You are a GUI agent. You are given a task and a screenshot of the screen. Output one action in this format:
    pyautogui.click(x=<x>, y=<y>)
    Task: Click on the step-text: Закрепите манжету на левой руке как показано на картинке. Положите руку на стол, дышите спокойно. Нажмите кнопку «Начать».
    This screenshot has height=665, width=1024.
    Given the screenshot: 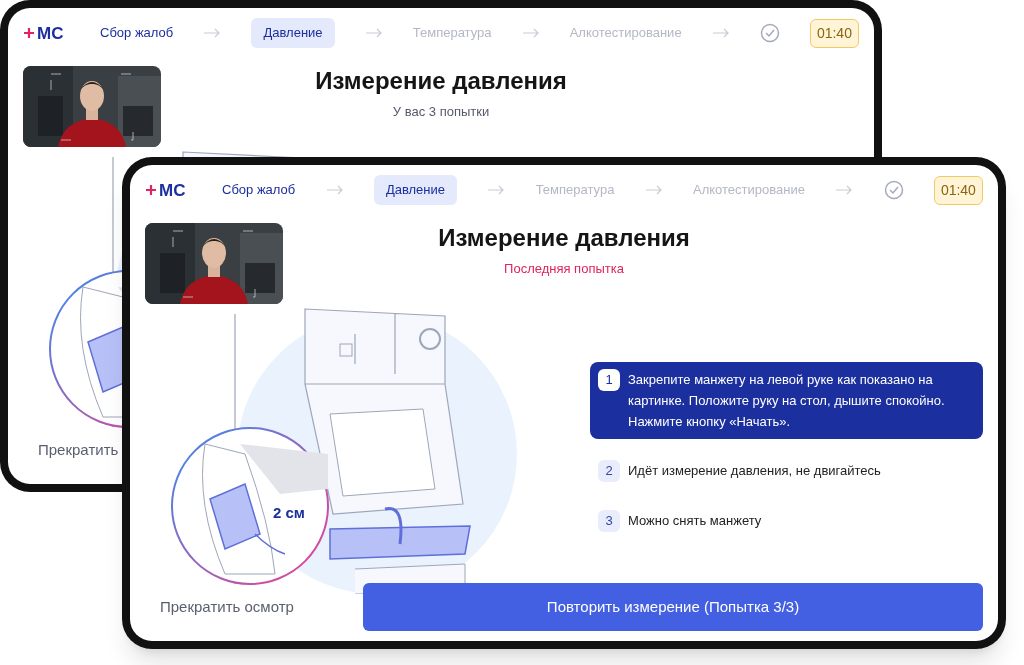 What is the action you would take?
    pyautogui.click(x=787, y=401)
    